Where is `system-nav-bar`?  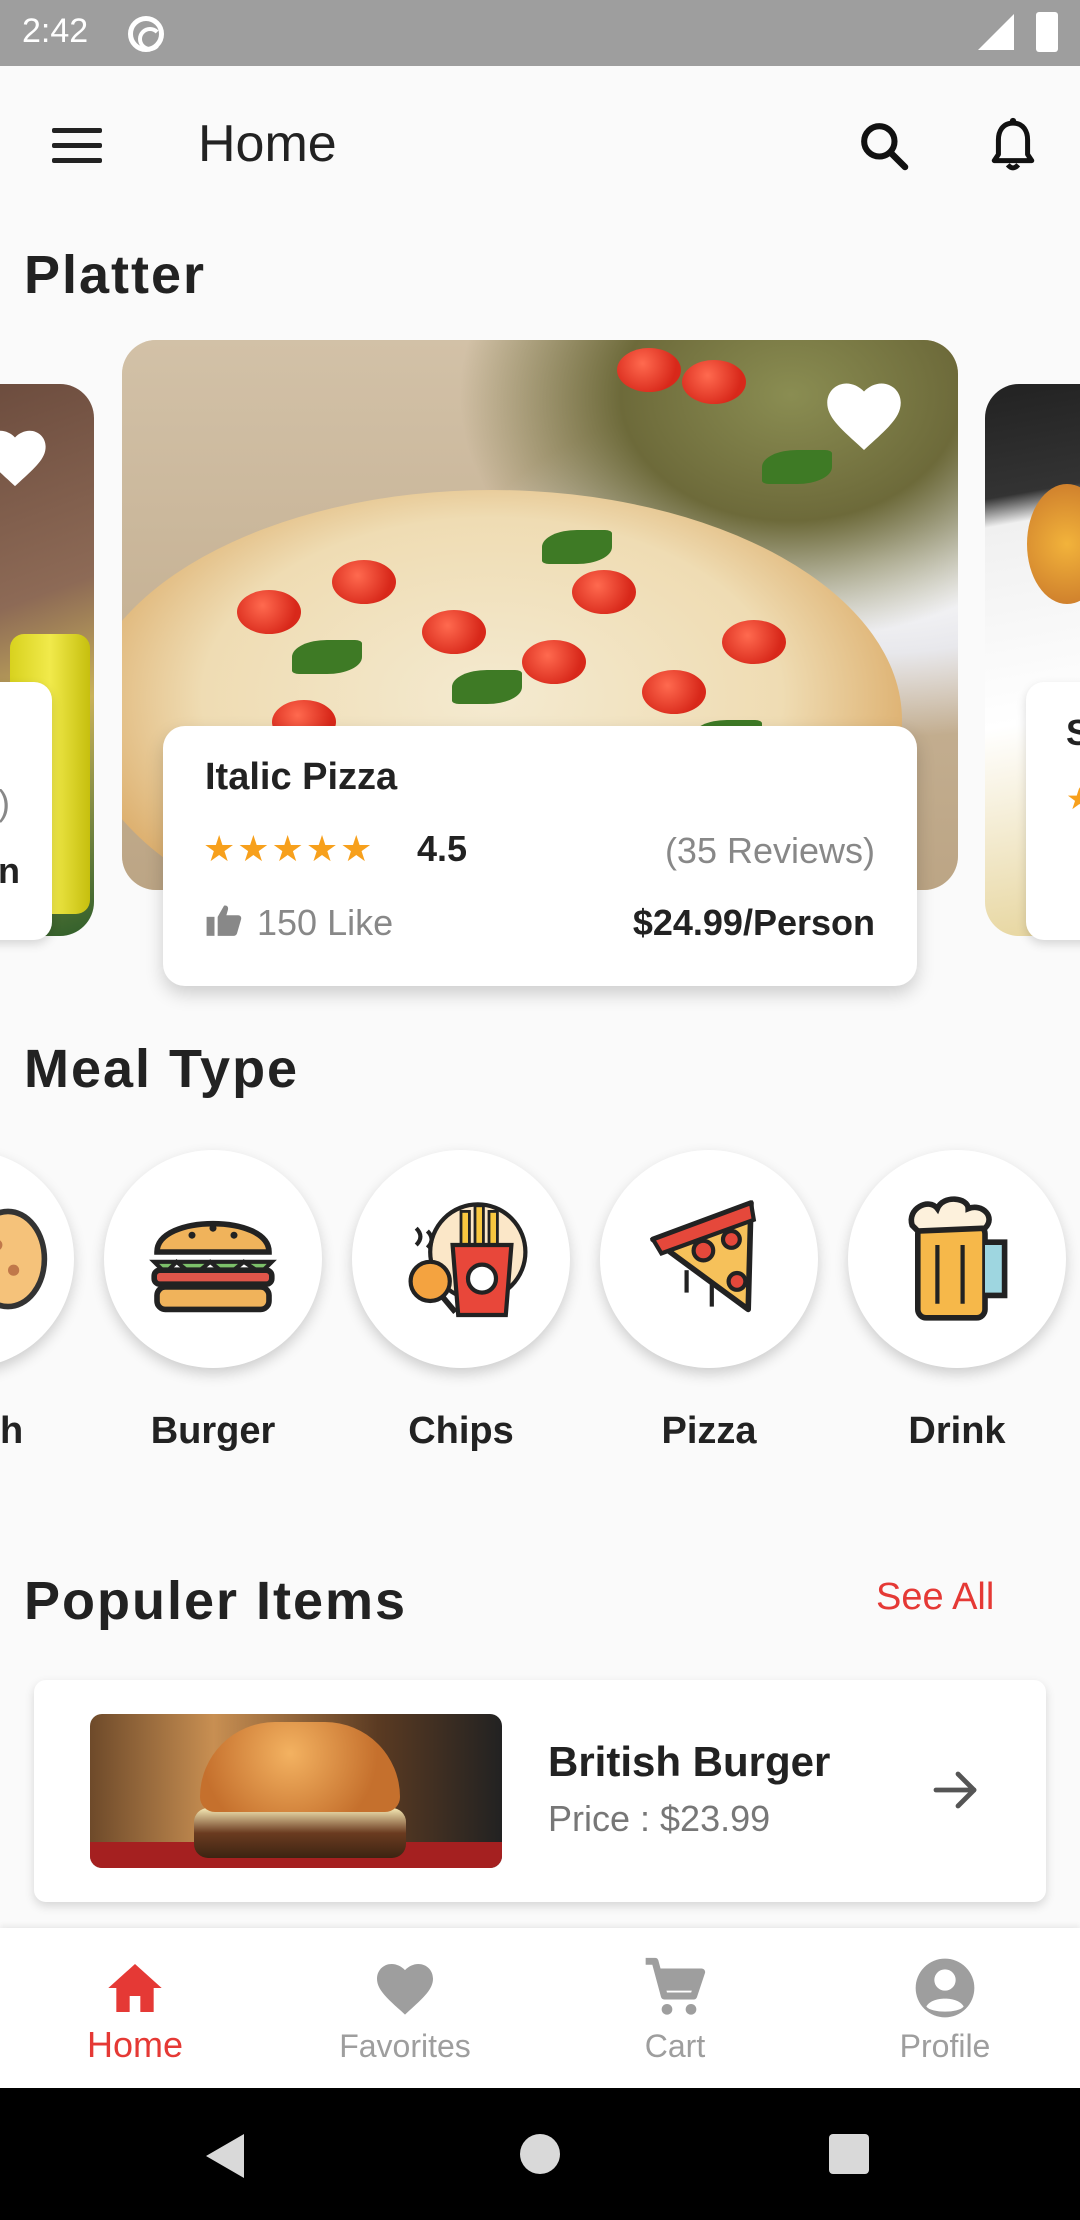 system-nav-bar is located at coordinates (540, 2154).